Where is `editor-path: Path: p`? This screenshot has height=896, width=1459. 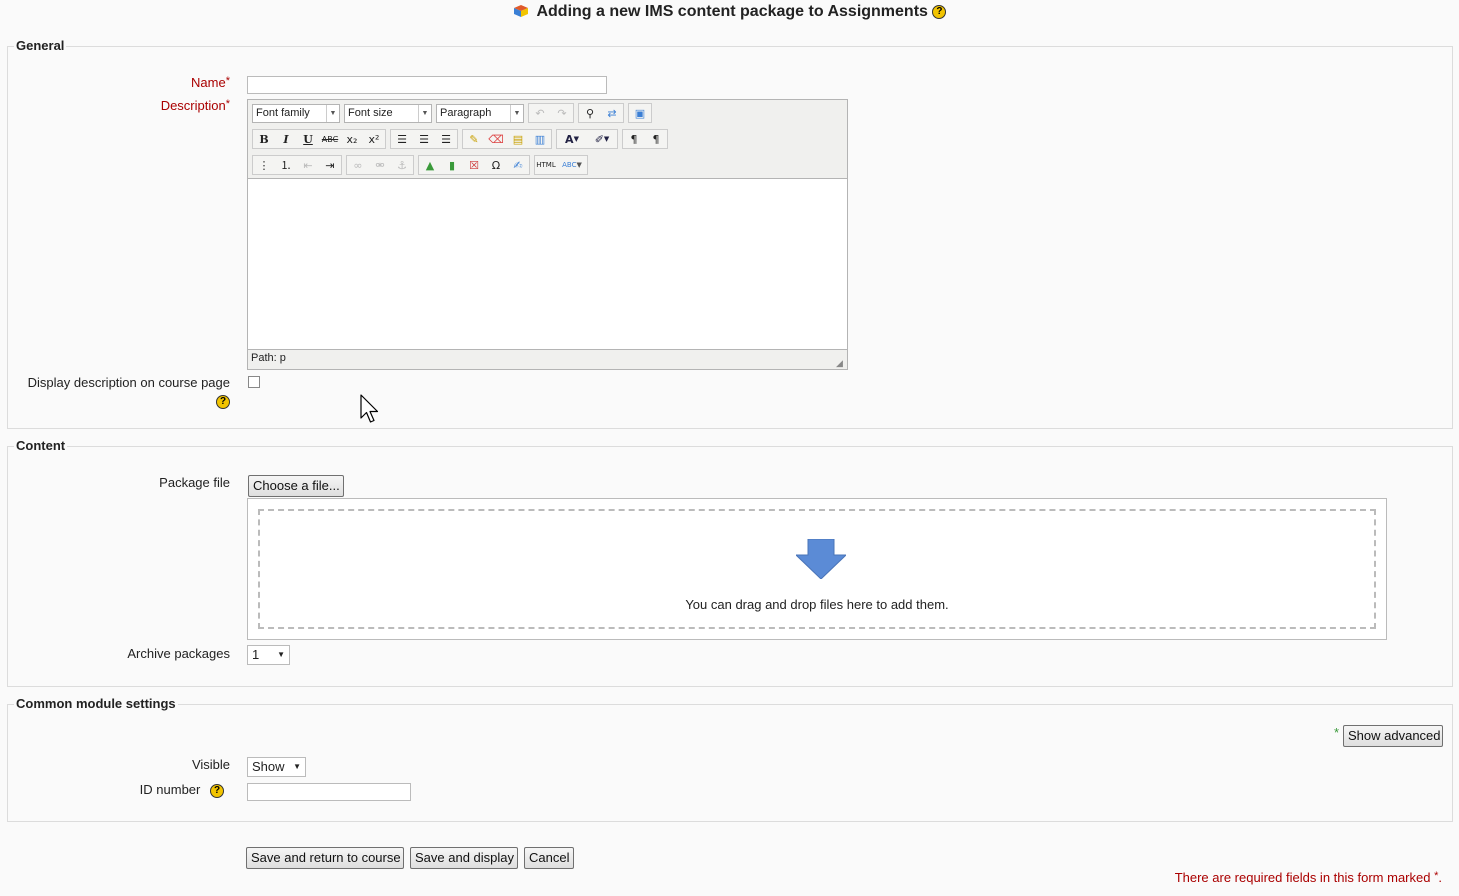
editor-path: Path: p is located at coordinates (268, 358).